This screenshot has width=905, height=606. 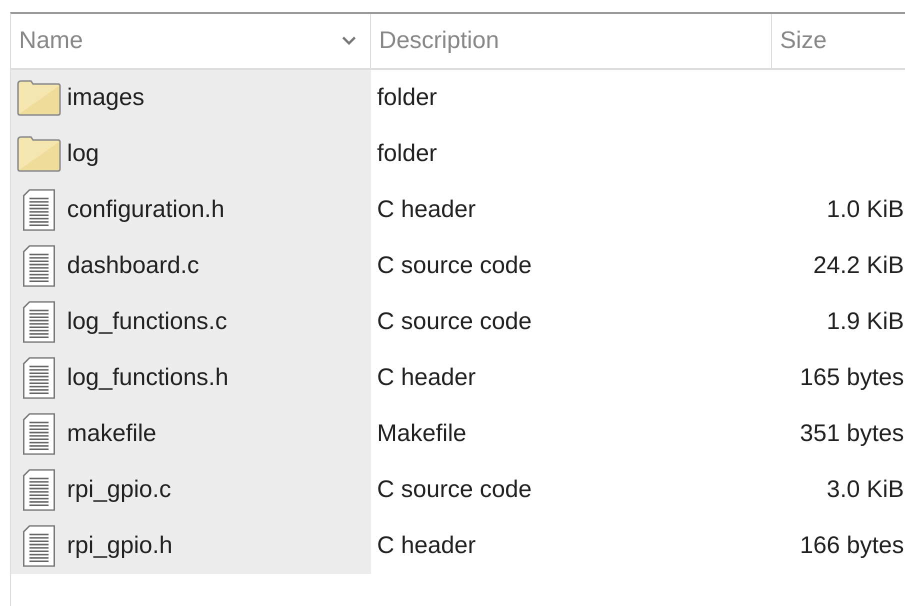 I want to click on file-name: log, so click(x=83, y=154).